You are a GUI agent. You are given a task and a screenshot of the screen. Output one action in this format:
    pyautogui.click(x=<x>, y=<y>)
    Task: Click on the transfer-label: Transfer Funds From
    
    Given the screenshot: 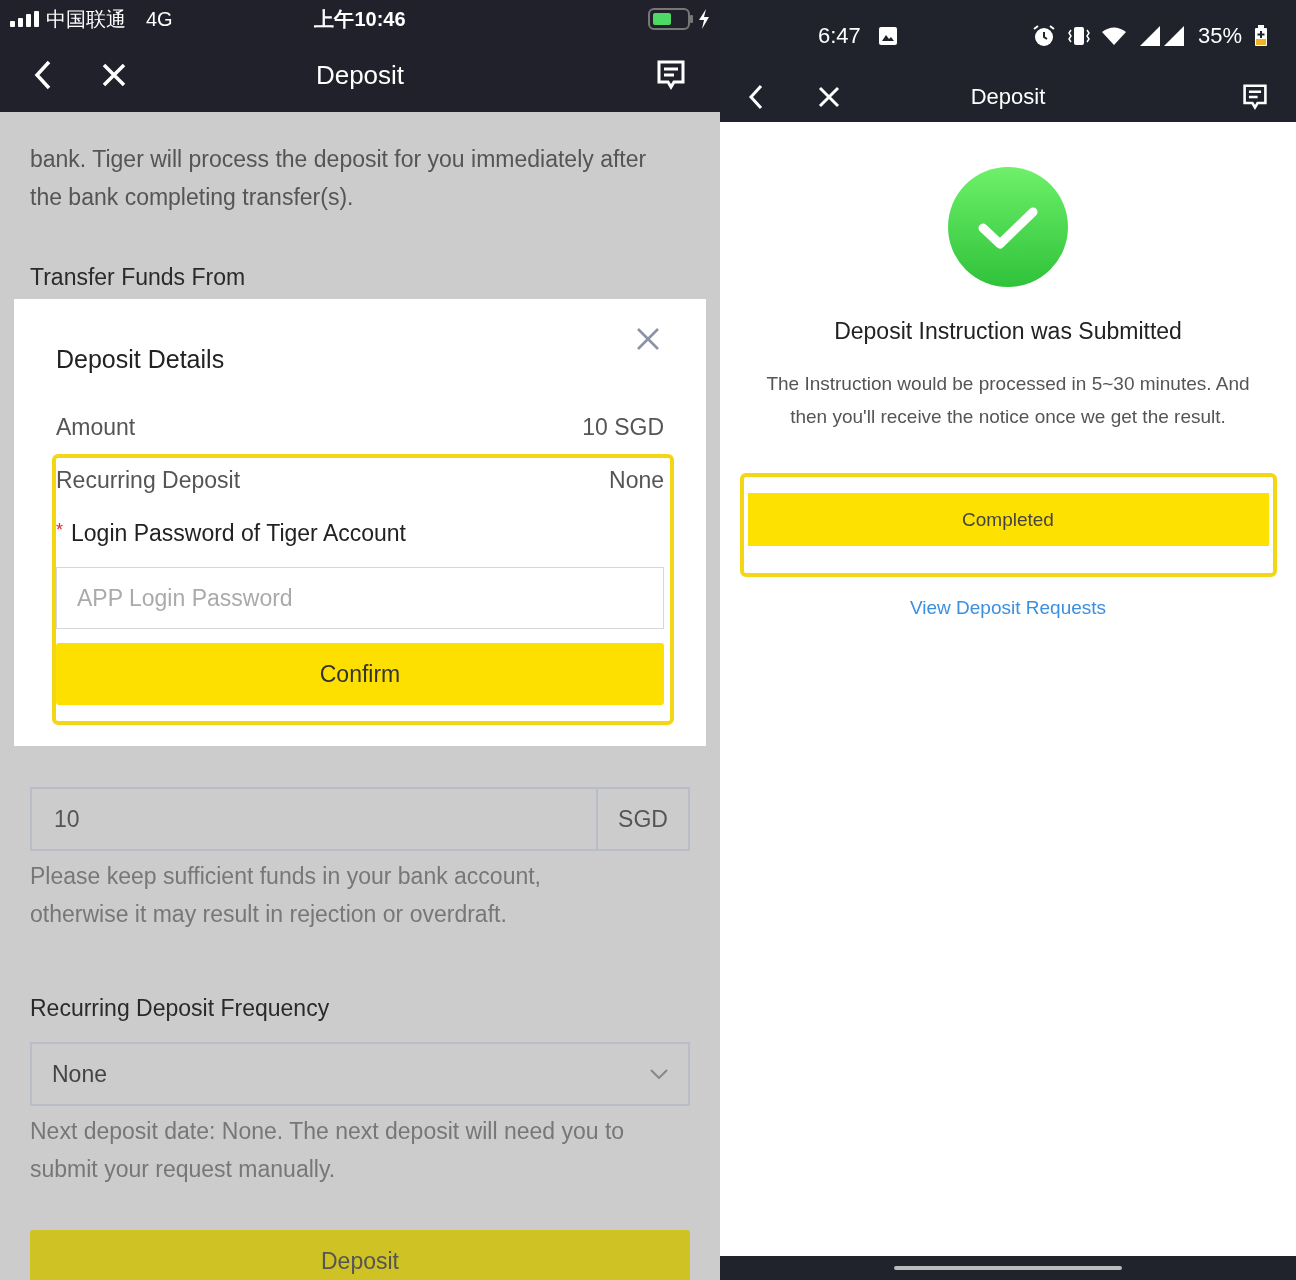 What is the action you would take?
    pyautogui.click(x=138, y=277)
    